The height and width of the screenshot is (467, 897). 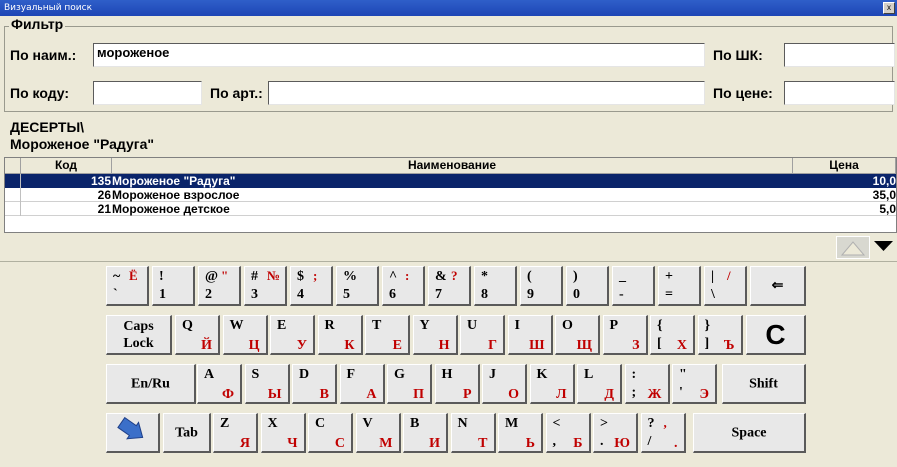 What do you see at coordinates (320, 423) in the screenshot?
I see `key-top-label: C` at bounding box center [320, 423].